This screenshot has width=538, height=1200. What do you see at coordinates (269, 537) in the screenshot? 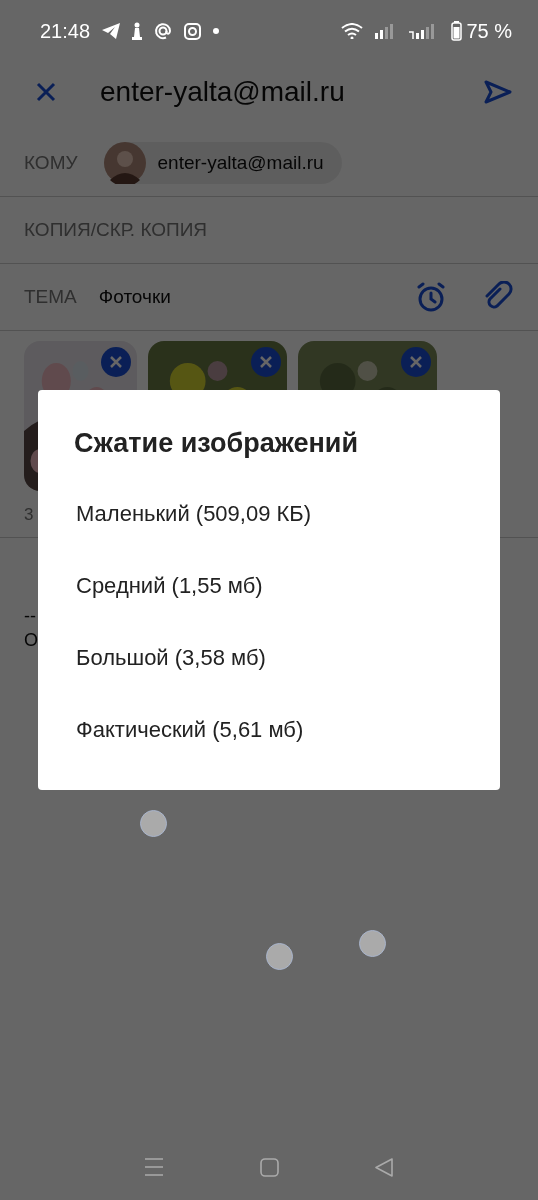
I see `dialog-option: Маленький (509,09 КБ)` at bounding box center [269, 537].